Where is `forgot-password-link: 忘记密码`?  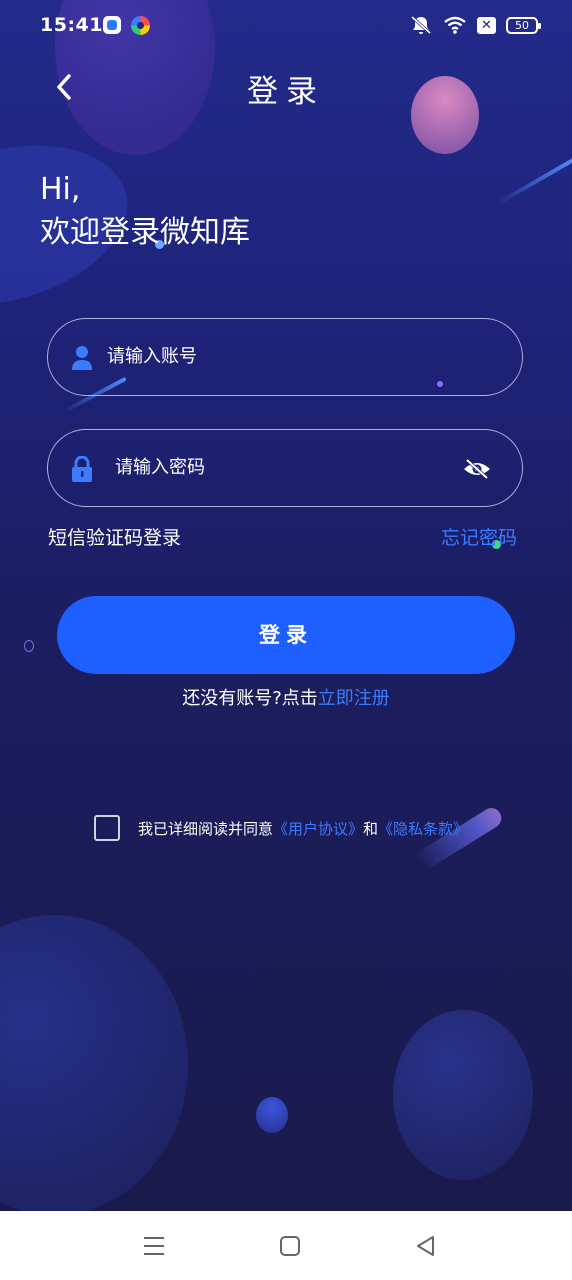 forgot-password-link: 忘记密码 is located at coordinates (479, 536).